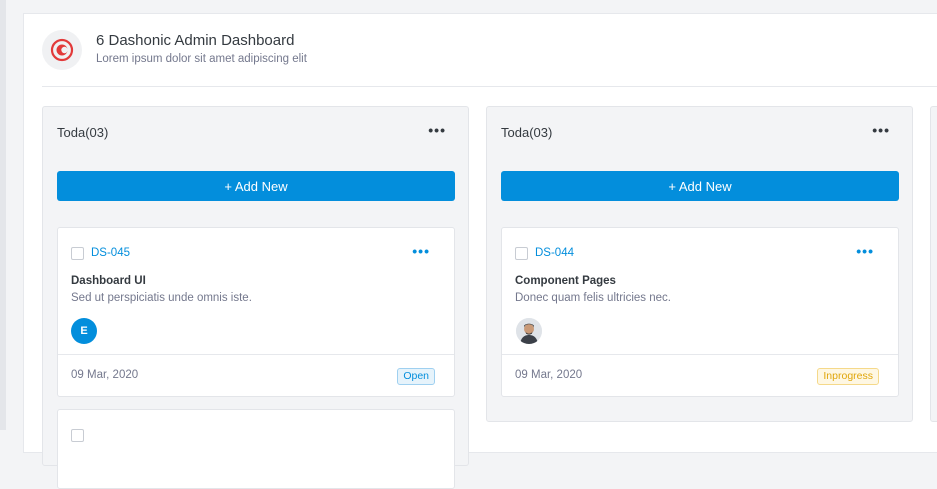 This screenshot has height=489, width=937. Describe the element at coordinates (110, 253) in the screenshot. I see `task-id-link: DS-045` at that location.